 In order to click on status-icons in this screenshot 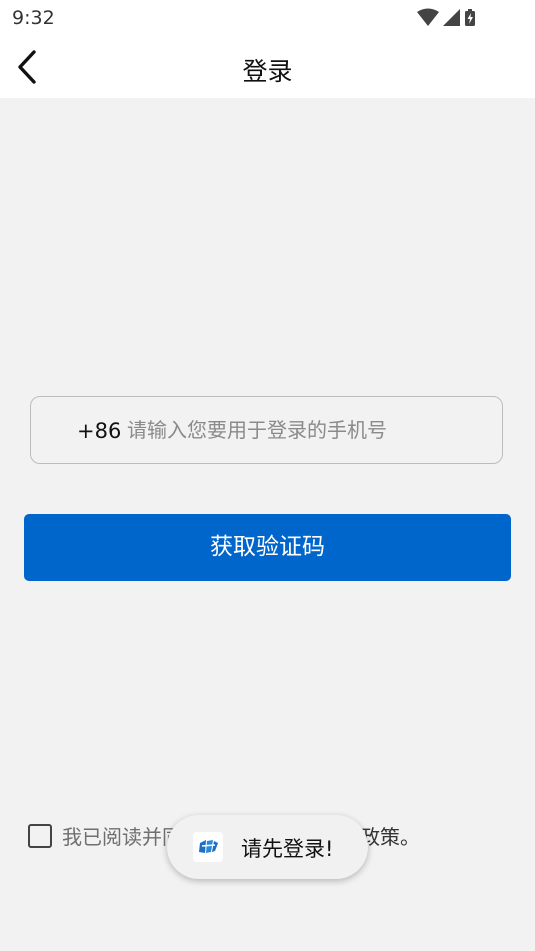, I will do `click(446, 17)`.